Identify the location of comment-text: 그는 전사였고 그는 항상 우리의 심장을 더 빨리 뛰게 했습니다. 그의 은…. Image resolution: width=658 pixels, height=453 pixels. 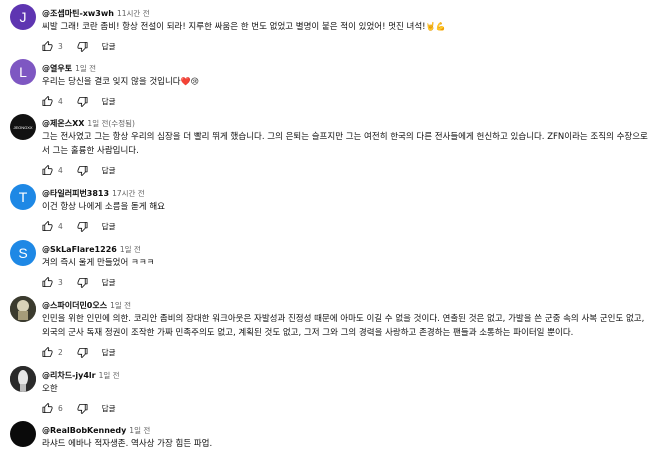
(345, 144).